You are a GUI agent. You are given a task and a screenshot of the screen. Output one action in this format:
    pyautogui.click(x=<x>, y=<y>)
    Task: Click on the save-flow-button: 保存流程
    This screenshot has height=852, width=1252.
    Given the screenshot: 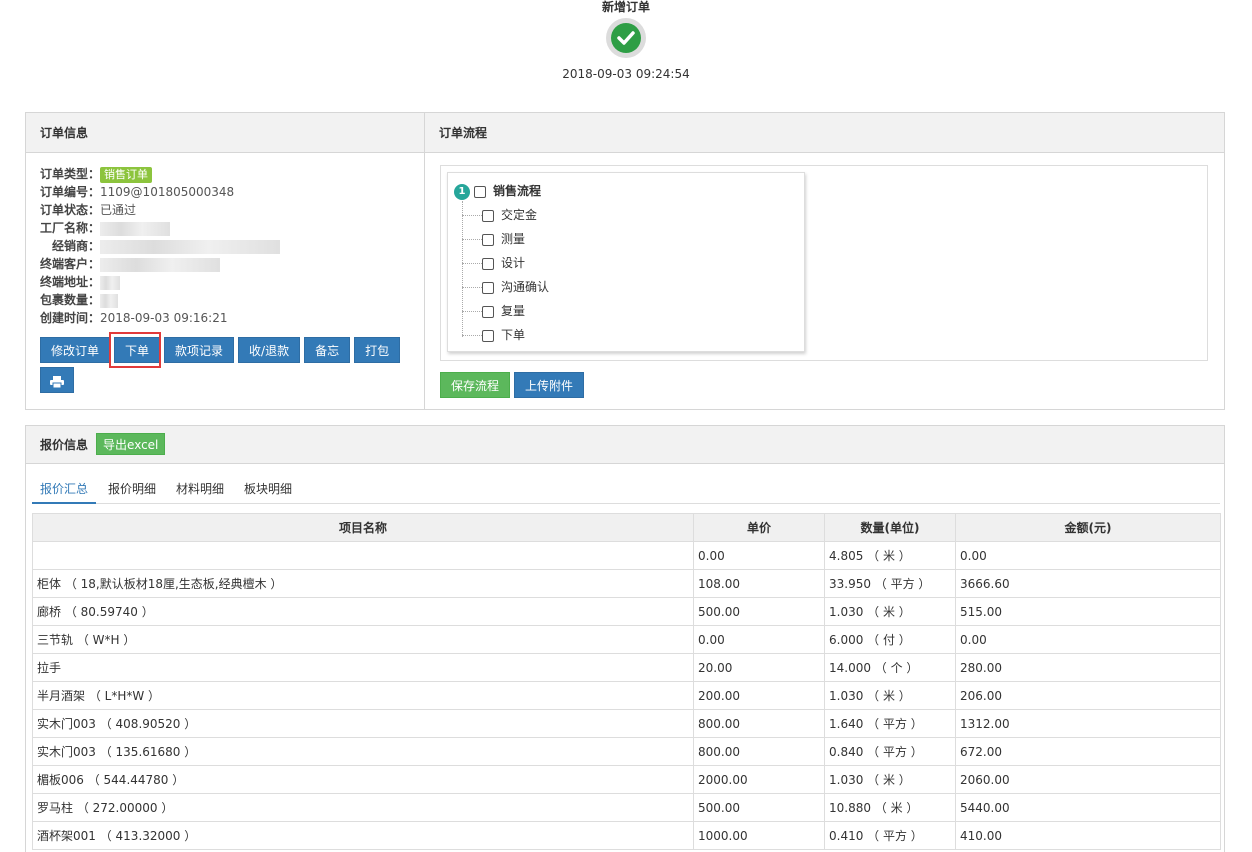 What is the action you would take?
    pyautogui.click(x=475, y=385)
    